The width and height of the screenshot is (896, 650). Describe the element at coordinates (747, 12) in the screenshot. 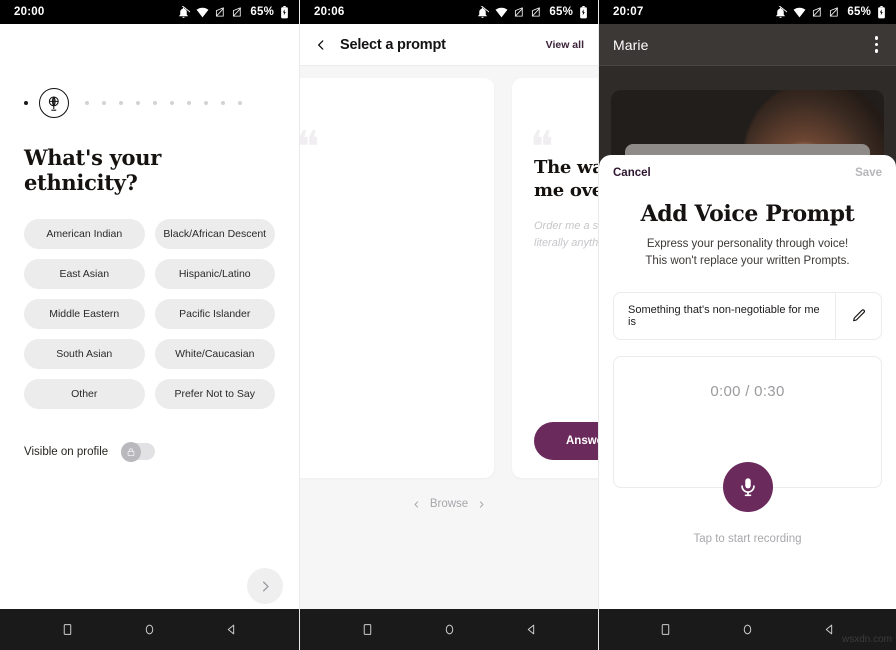

I see `status-bar-3: 20:07 65%` at that location.